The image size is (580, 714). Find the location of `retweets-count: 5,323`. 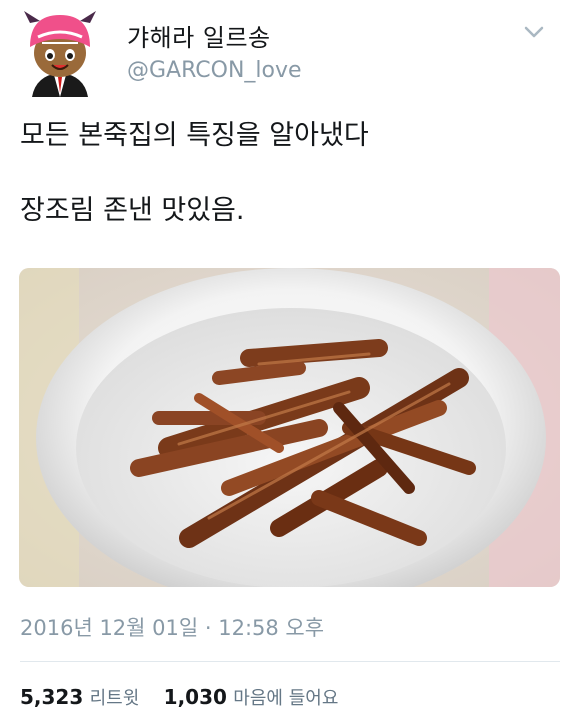

retweets-count: 5,323 is located at coordinates (52, 697).